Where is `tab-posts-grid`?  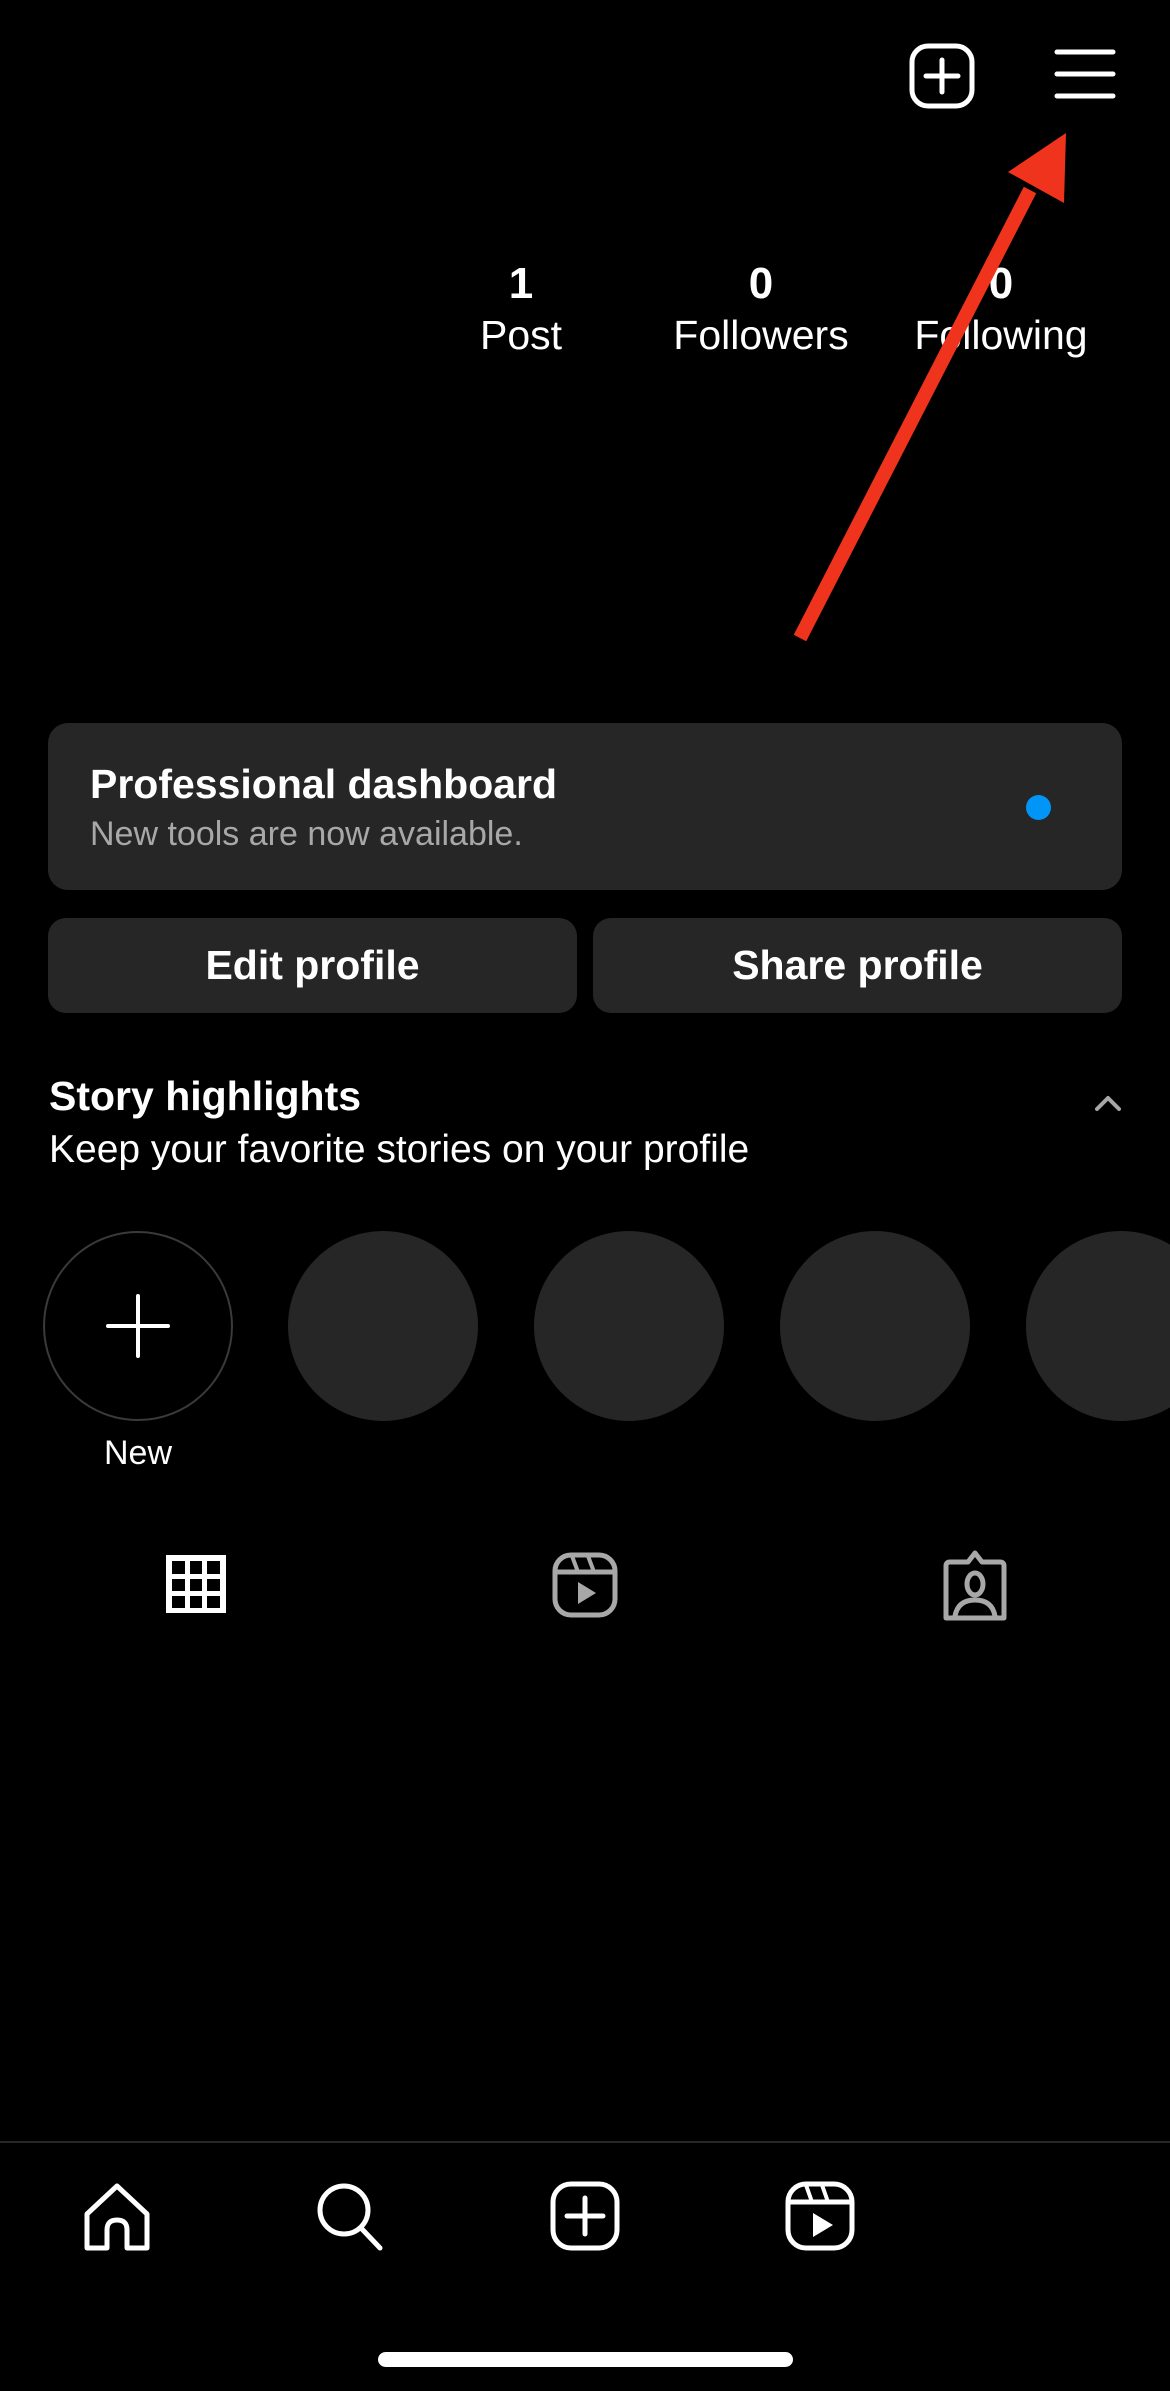 tab-posts-grid is located at coordinates (198, 1584).